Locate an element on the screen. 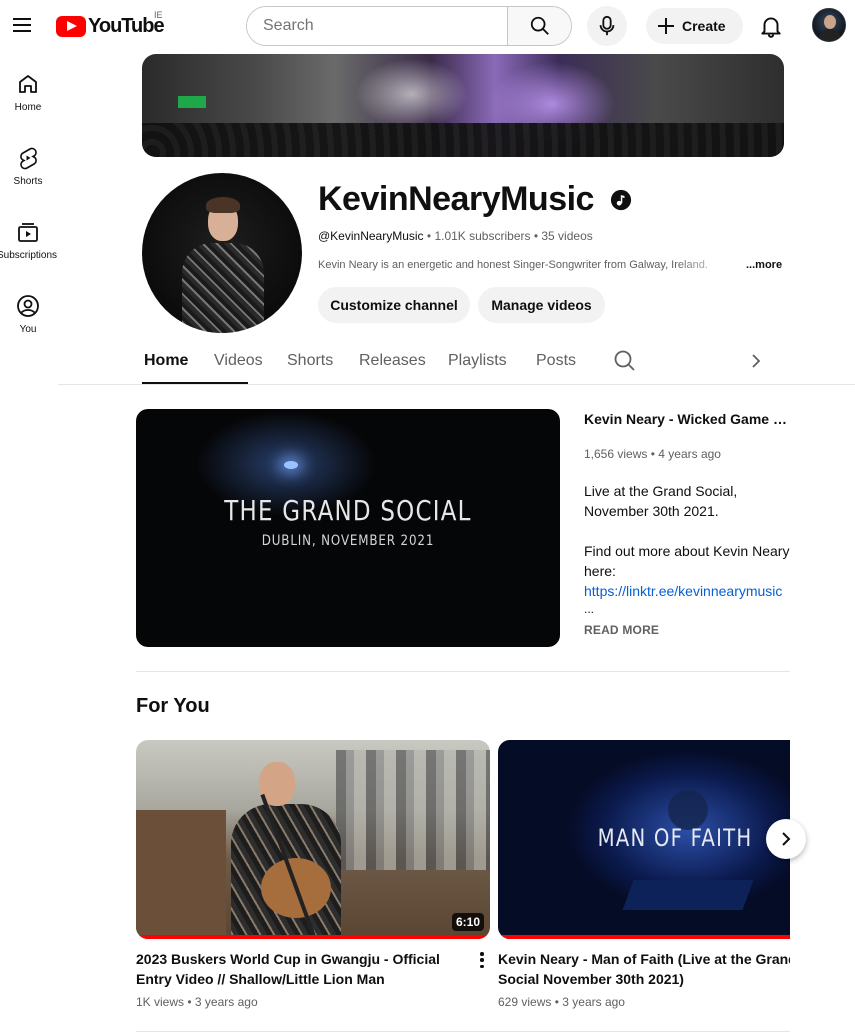 Image resolution: width=855 pixels, height=1033 pixels. channel-handle: @KevinNearyMusic is located at coordinates (371, 236).